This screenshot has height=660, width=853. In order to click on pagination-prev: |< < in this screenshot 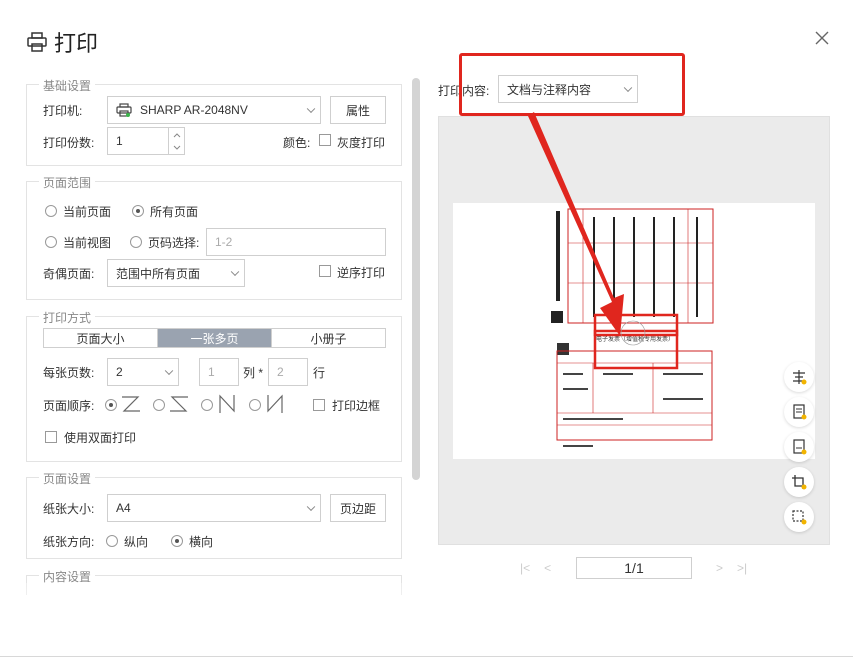, I will do `click(535, 568)`.